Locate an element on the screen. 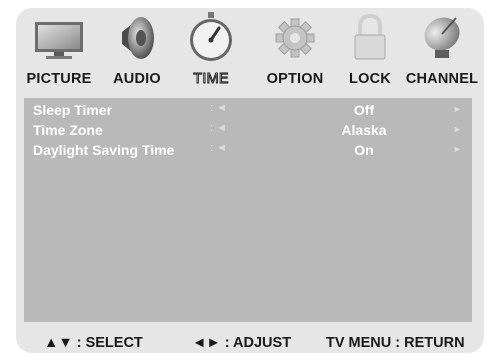 The width and height of the screenshot is (488, 354). tab-audio: AUDIO is located at coordinates (137, 52).